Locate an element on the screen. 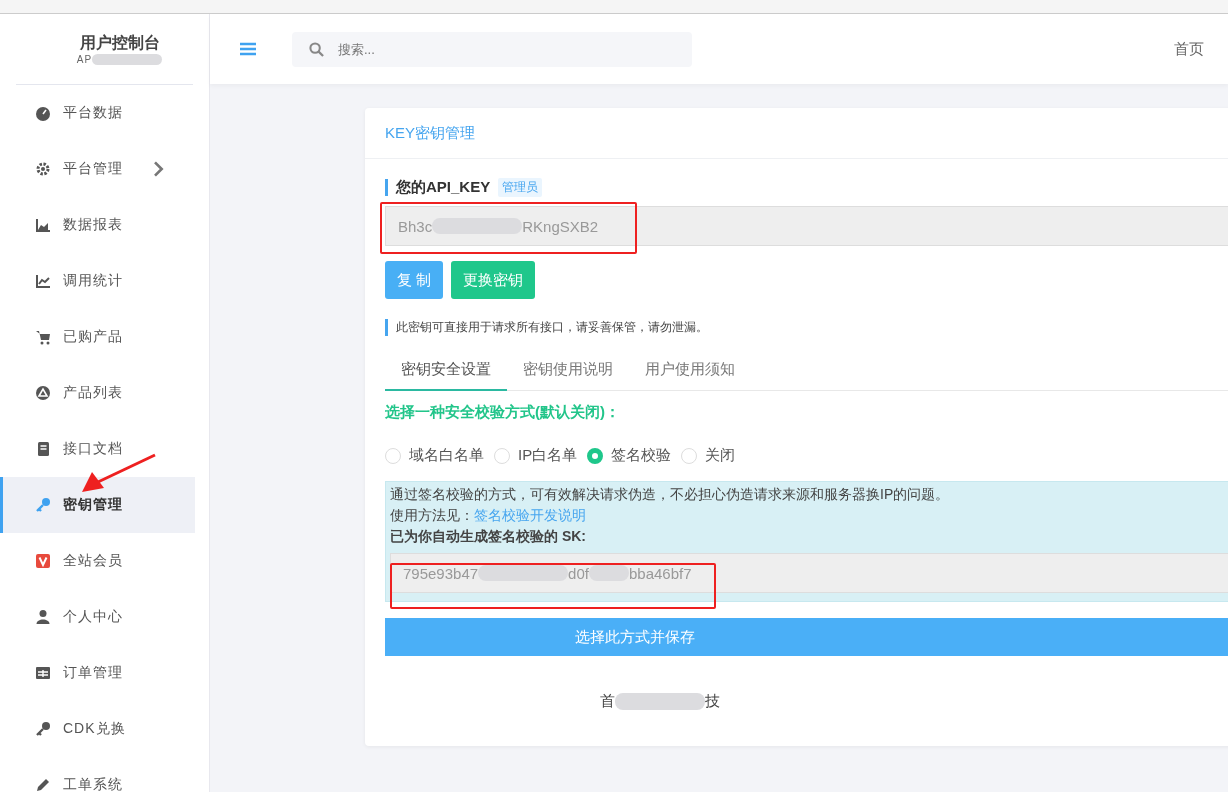 This screenshot has width=1228, height=792. info-text: 通过签名校验的方式，可有效解决请求伪造，不必担心伪造请求来源和服务器换IP的问题。 is located at coordinates (670, 495).